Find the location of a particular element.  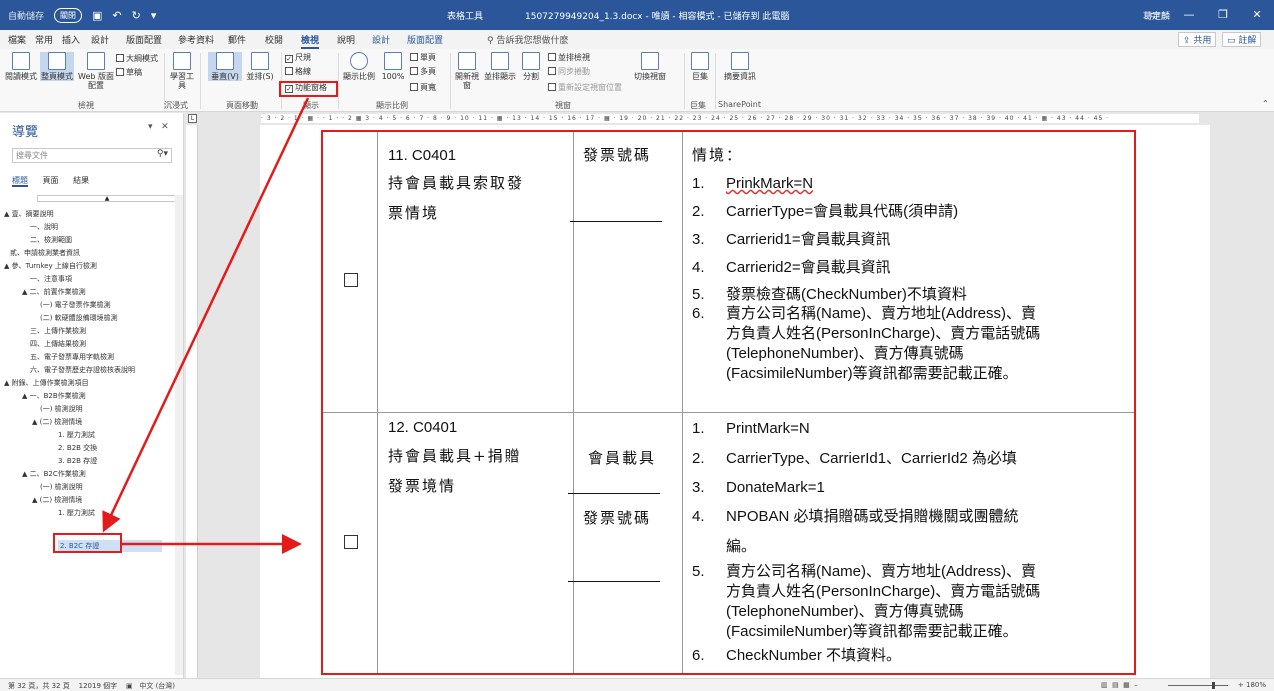

new-window-button: 開新視窗 is located at coordinates (467, 71).